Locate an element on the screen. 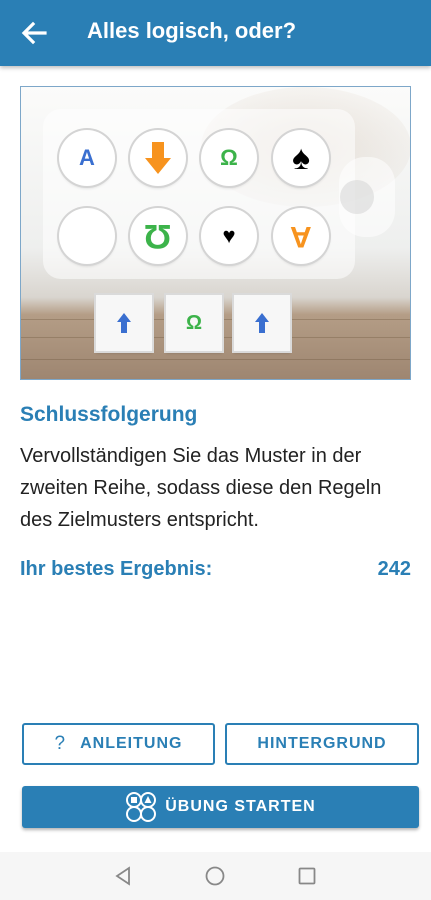  target-symbol-a: A is located at coordinates (87, 158).